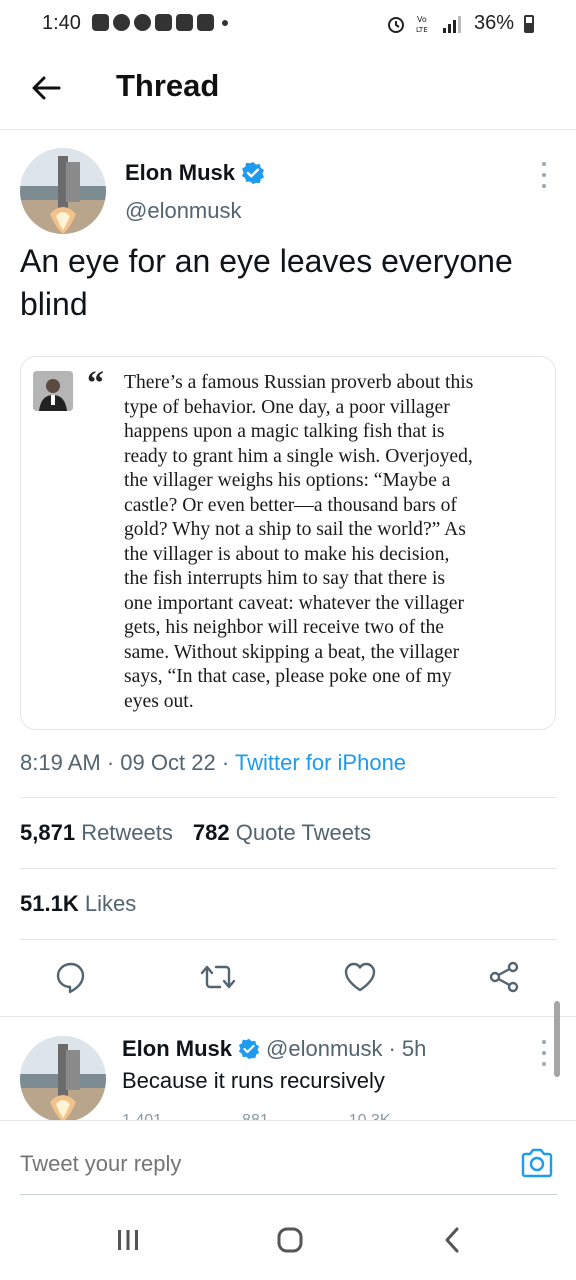  I want to click on chevron-left-icon, so click(452, 1240).